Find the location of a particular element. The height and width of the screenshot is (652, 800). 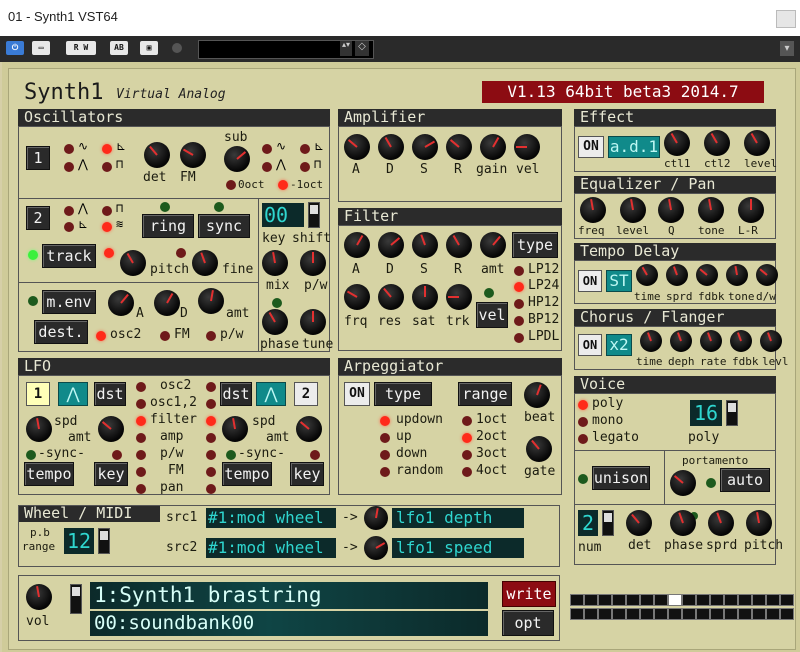

unison-sprd-knob is located at coordinates (721, 523).